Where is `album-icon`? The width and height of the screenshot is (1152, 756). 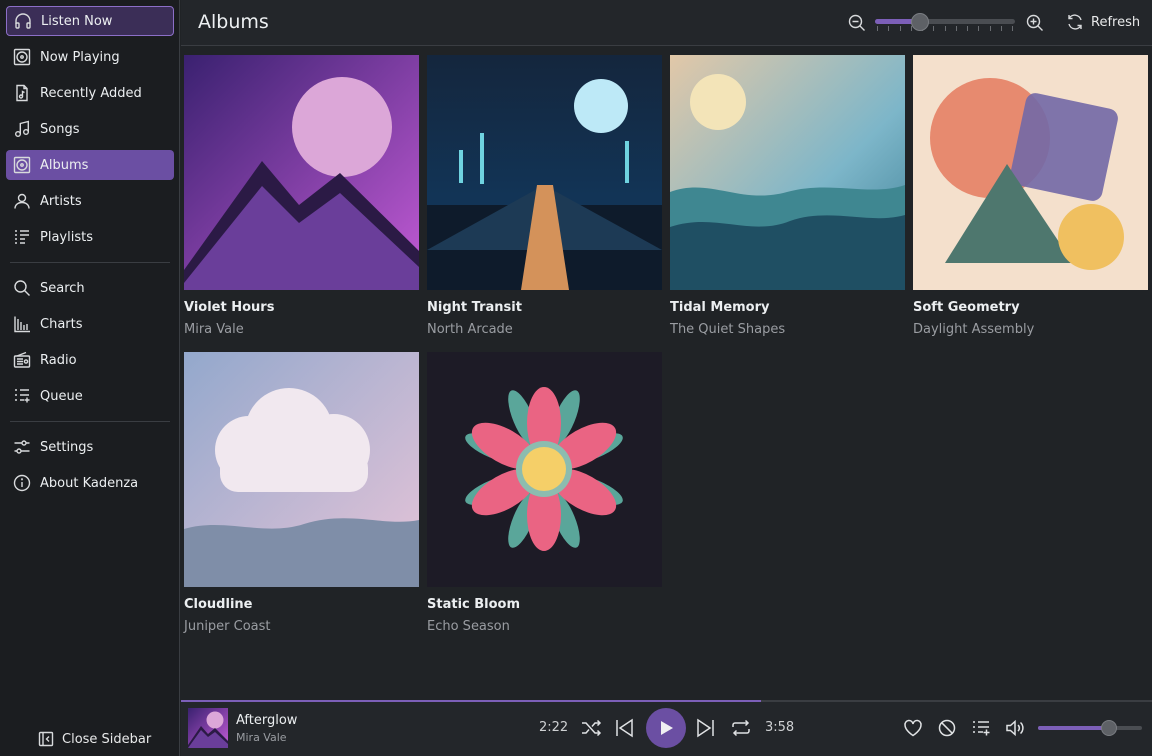
album-icon is located at coordinates (22, 165).